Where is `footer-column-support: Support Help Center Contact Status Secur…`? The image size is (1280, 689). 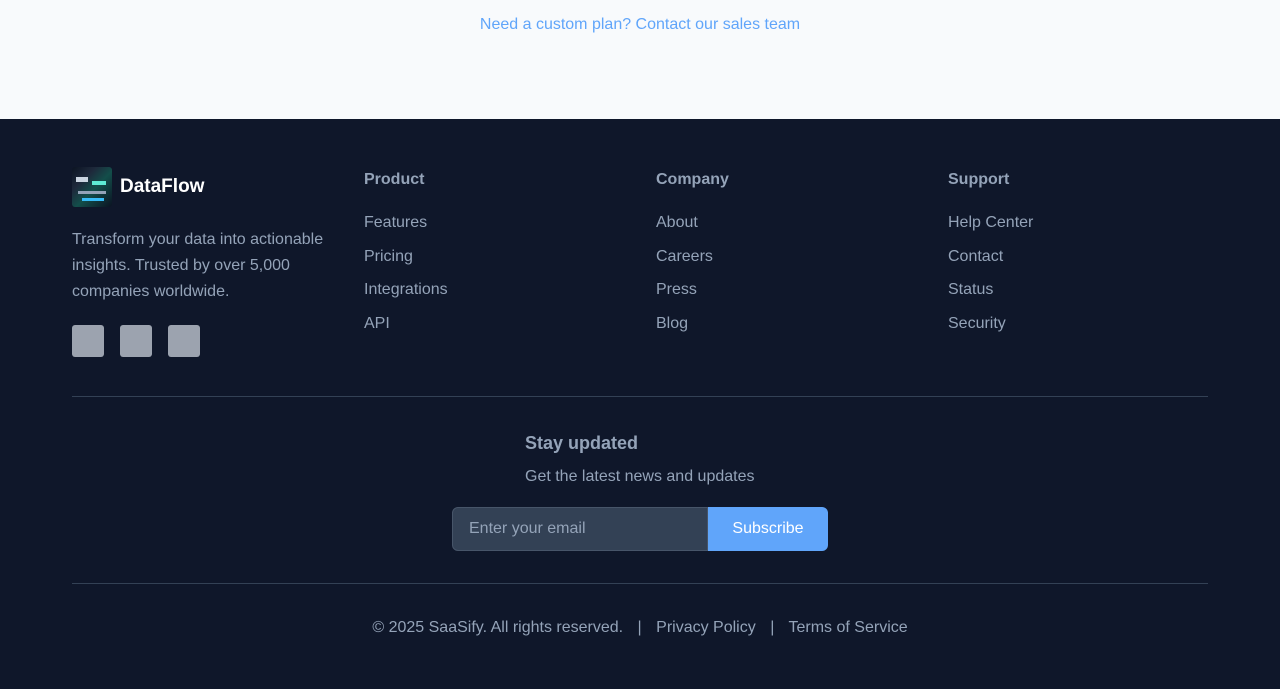 footer-column-support: Support Help Center Contact Status Secur… is located at coordinates (1048, 259).